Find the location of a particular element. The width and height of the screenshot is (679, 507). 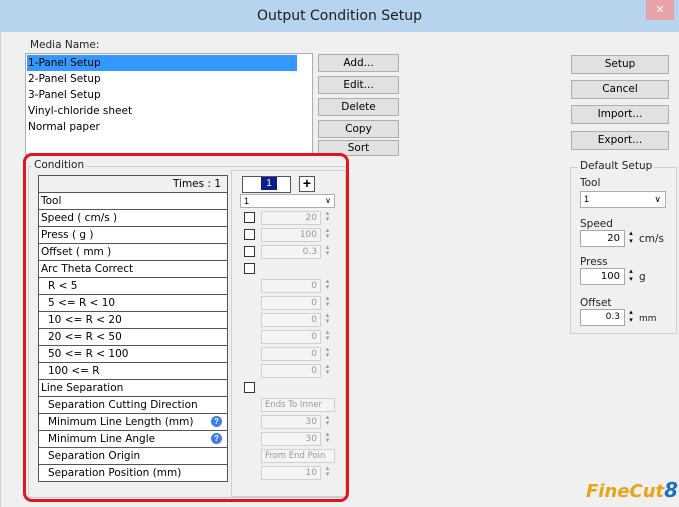

chevron-down-icon: ∨ is located at coordinates (657, 199).